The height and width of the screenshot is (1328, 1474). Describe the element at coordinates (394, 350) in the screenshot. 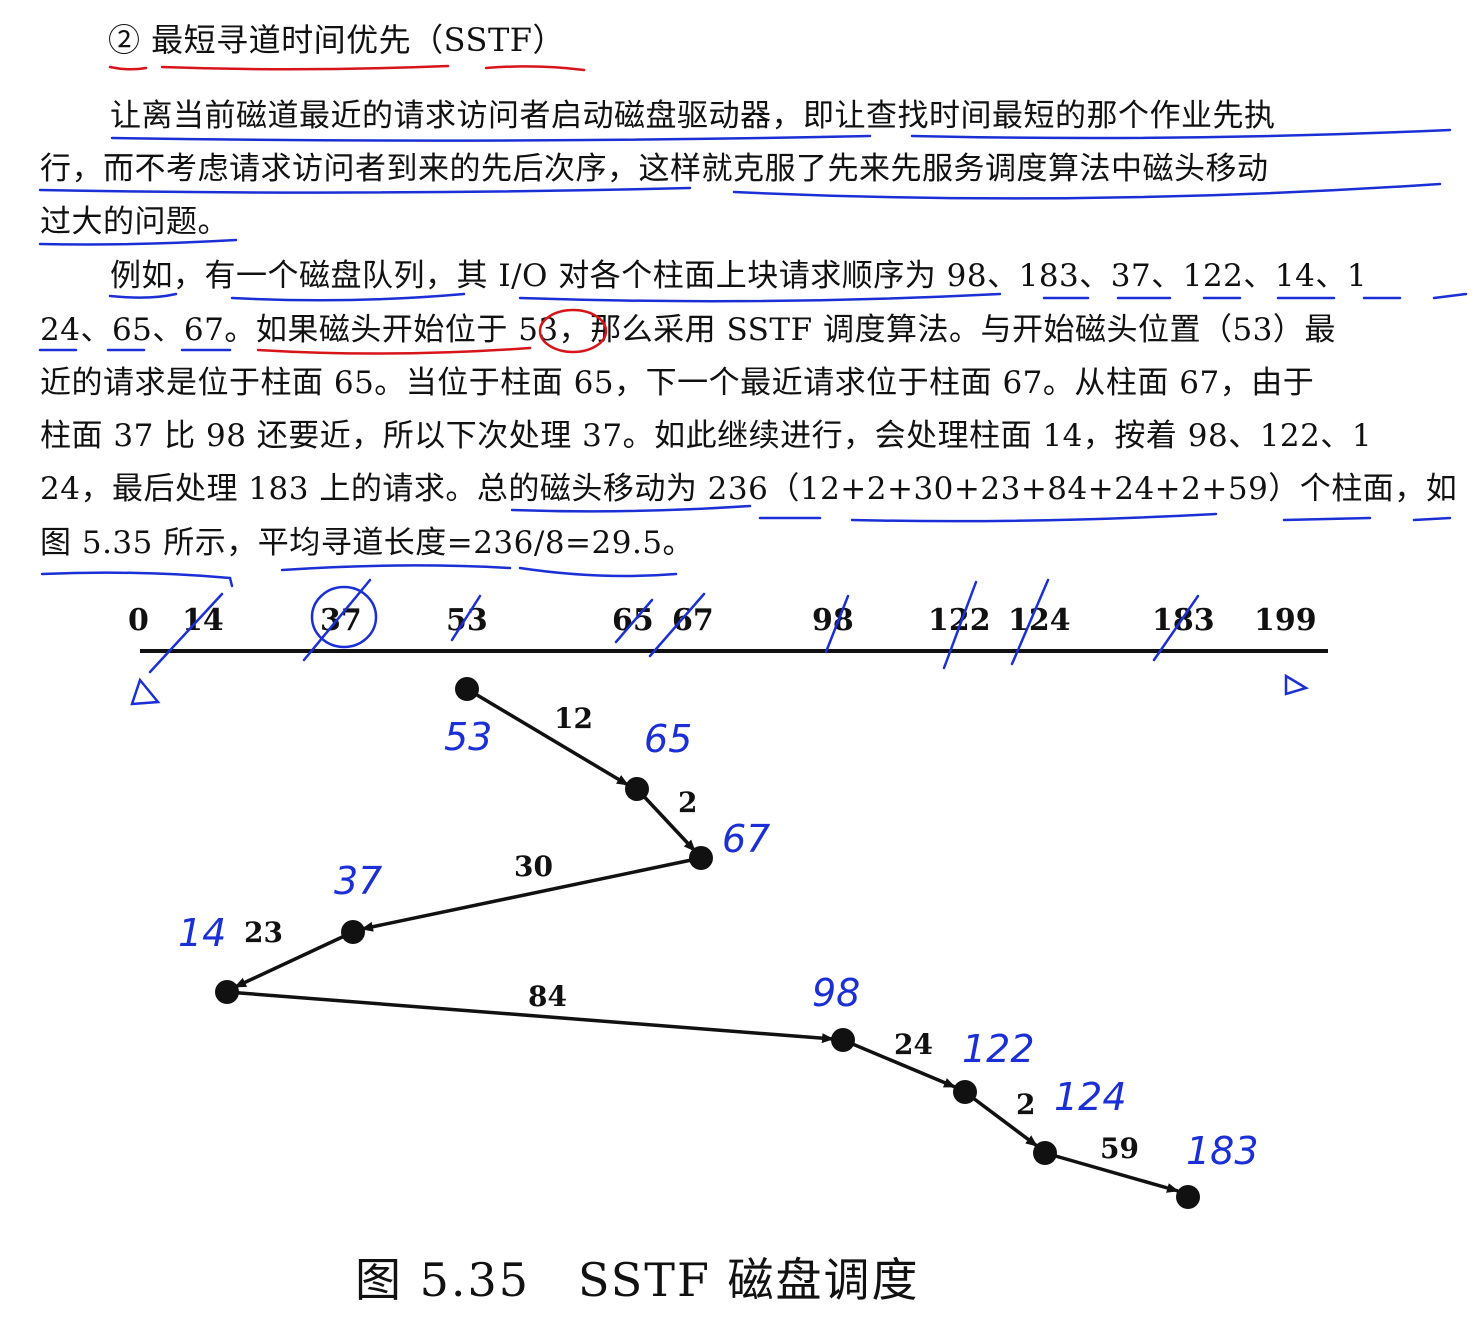

I see `red-underline-start` at that location.